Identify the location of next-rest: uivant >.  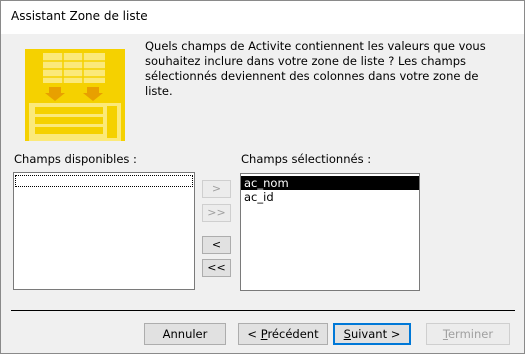
(375, 334).